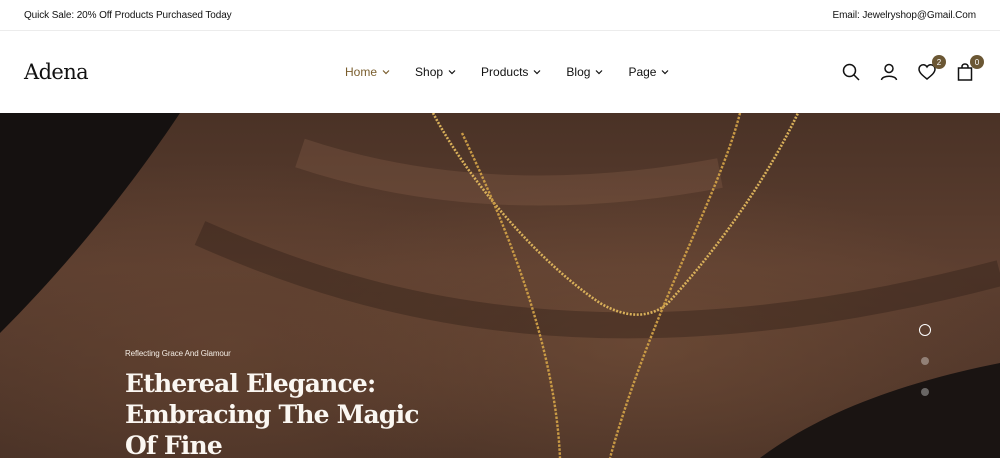 The width and height of the screenshot is (1000, 458). Describe the element at coordinates (642, 72) in the screenshot. I see `nav-item-label: Page` at that location.